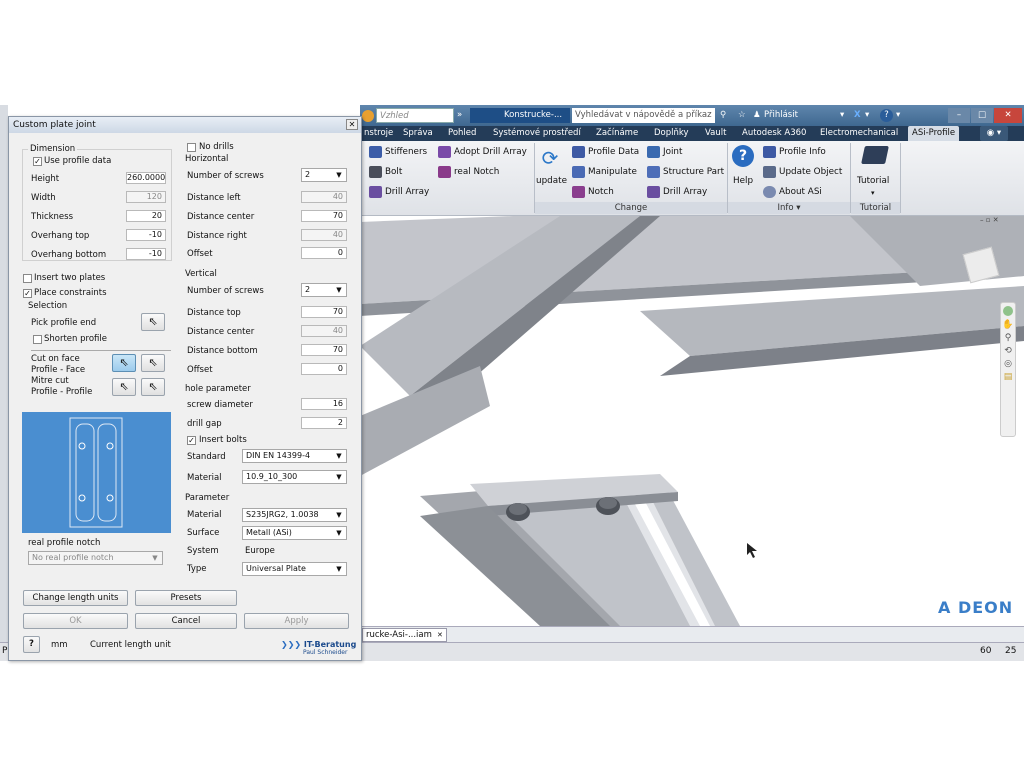  What do you see at coordinates (153, 322) in the screenshot?
I see `pick-profile-end-button: ⇖` at bounding box center [153, 322].